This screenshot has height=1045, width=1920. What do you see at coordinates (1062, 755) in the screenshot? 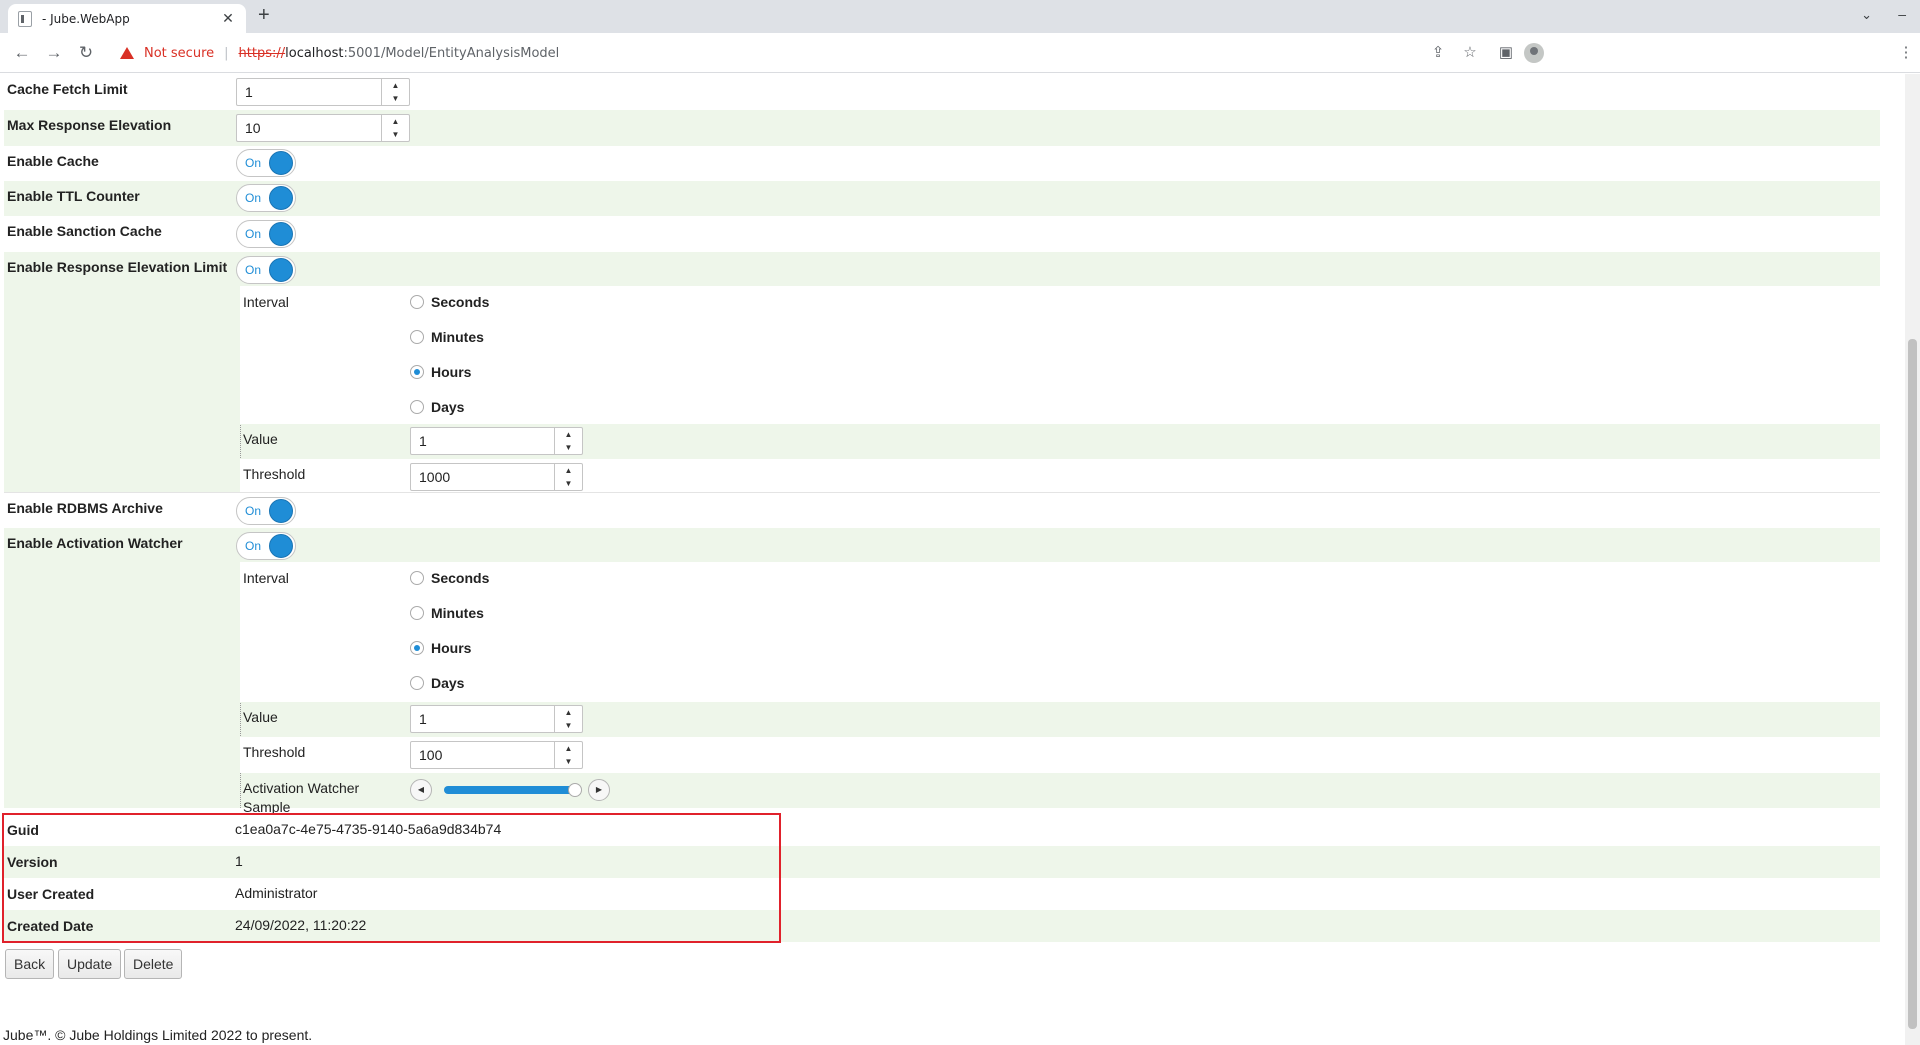
I see `aw-threshold-subrow: Threshold ▲ ▼` at bounding box center [1062, 755].